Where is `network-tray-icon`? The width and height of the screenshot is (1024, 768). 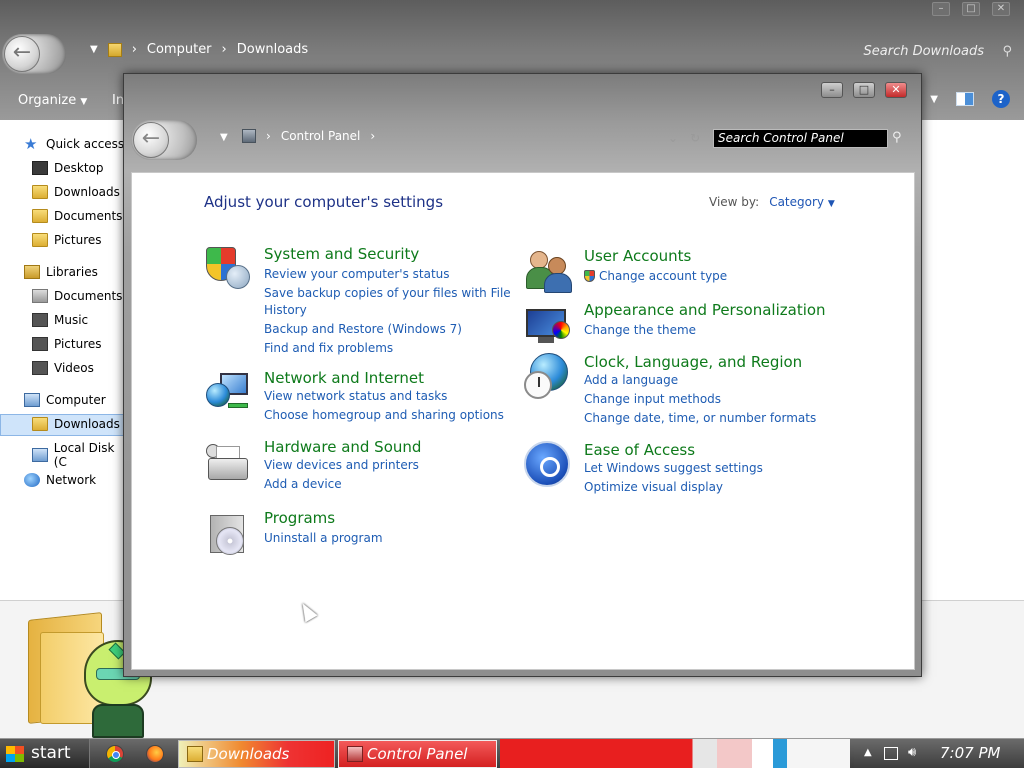
network-tray-icon is located at coordinates (891, 753).